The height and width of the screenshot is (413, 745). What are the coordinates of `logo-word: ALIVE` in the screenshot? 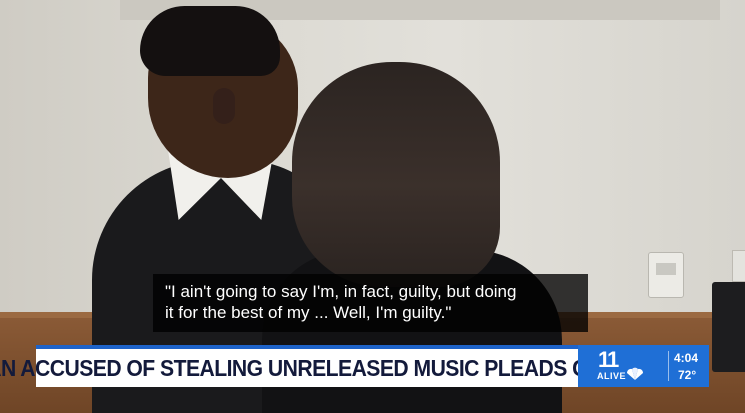 It's located at (612, 376).